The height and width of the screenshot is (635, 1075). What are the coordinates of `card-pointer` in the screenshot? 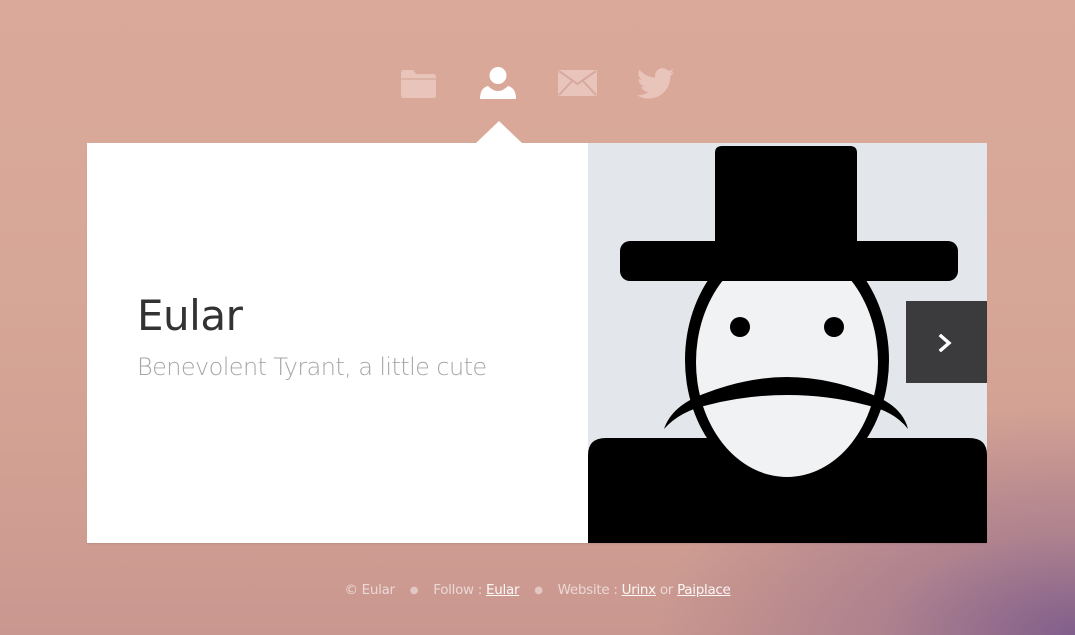 It's located at (499, 132).